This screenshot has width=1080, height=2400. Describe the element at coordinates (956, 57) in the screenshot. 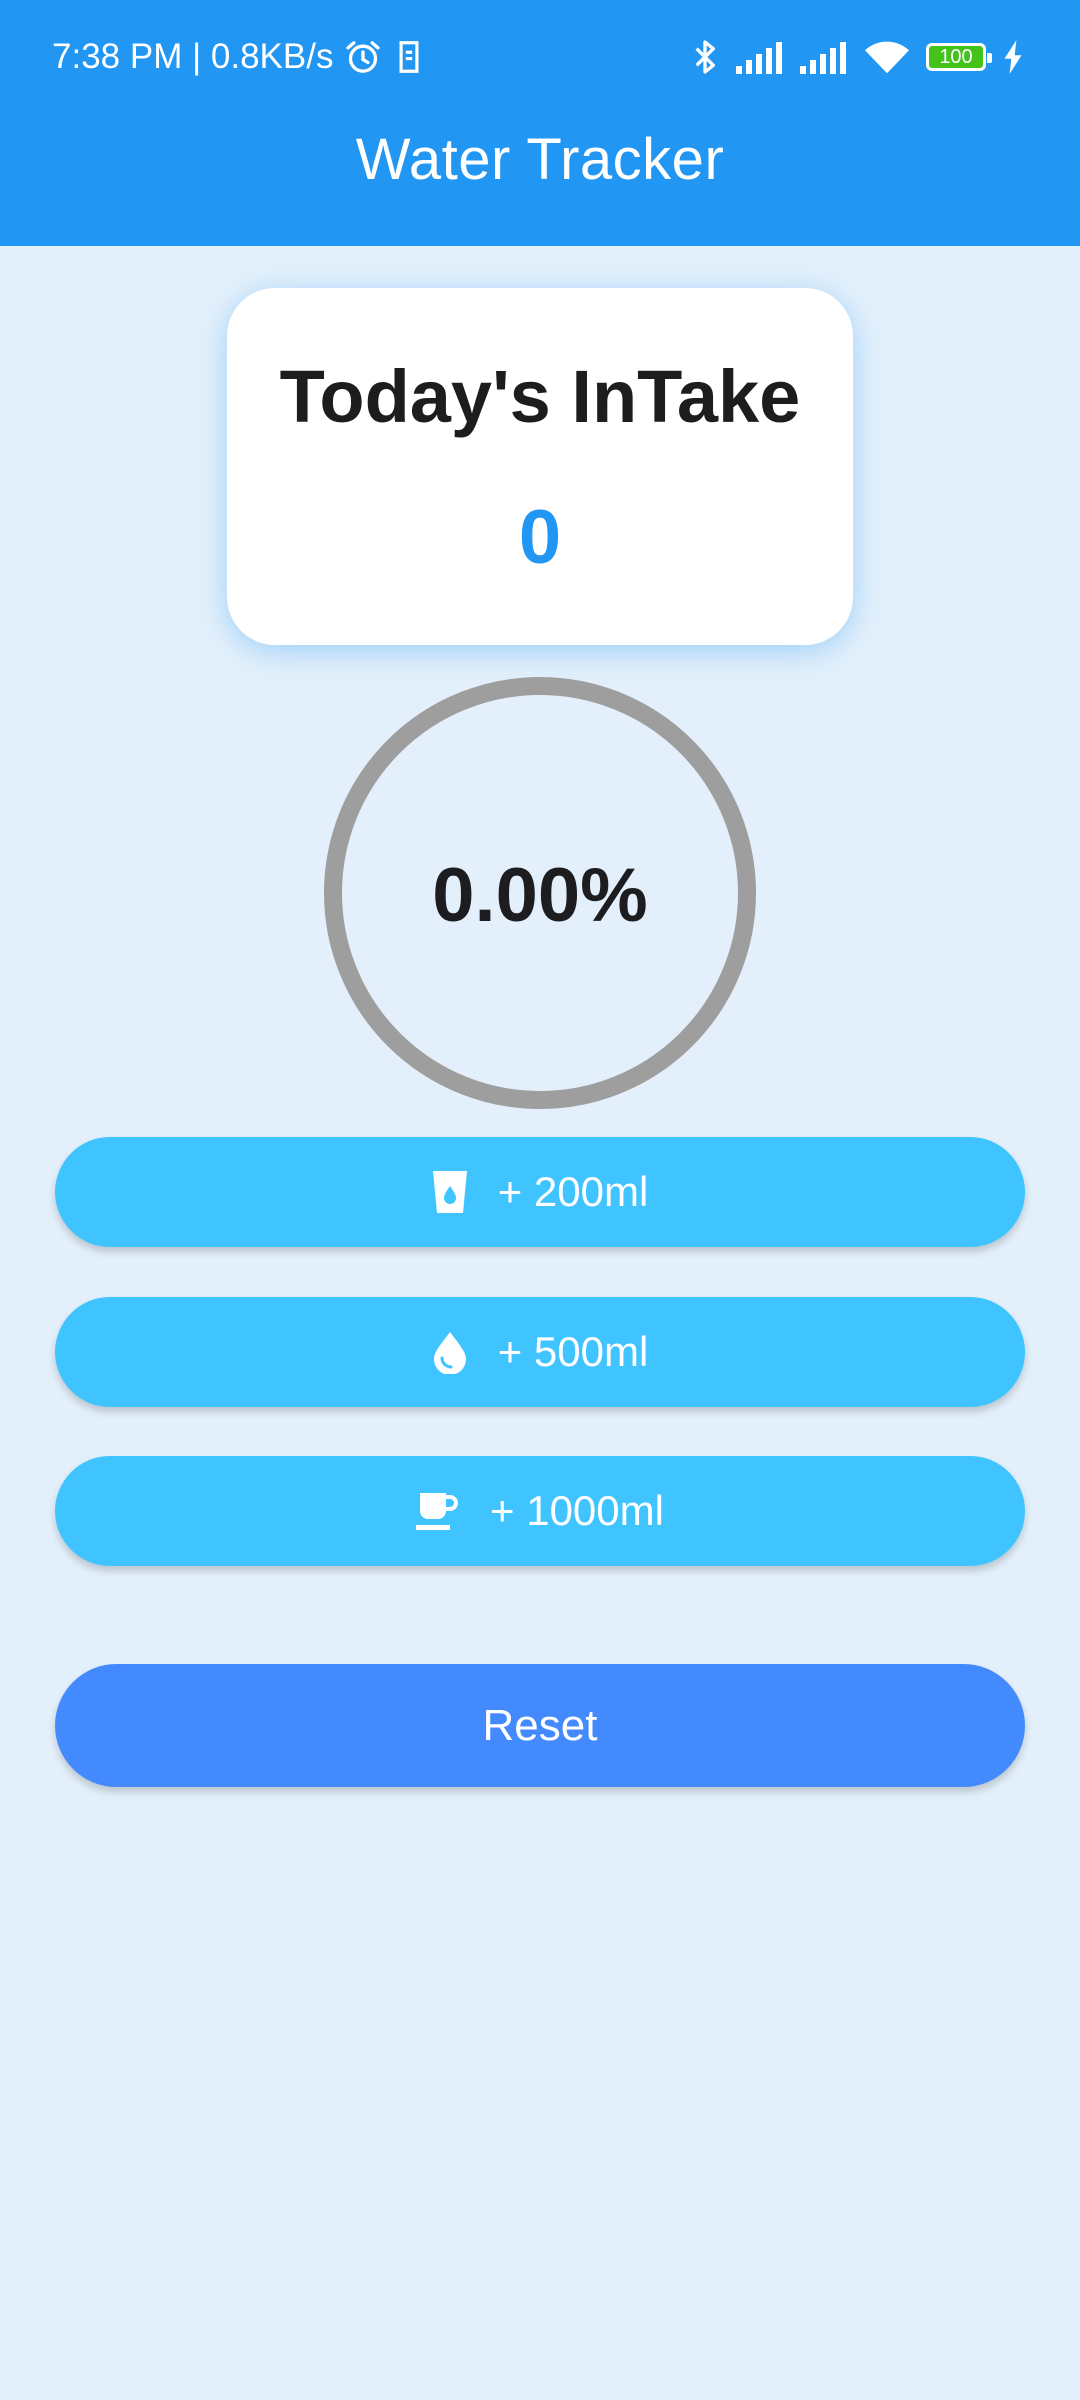

I see `battery-level: 100` at that location.